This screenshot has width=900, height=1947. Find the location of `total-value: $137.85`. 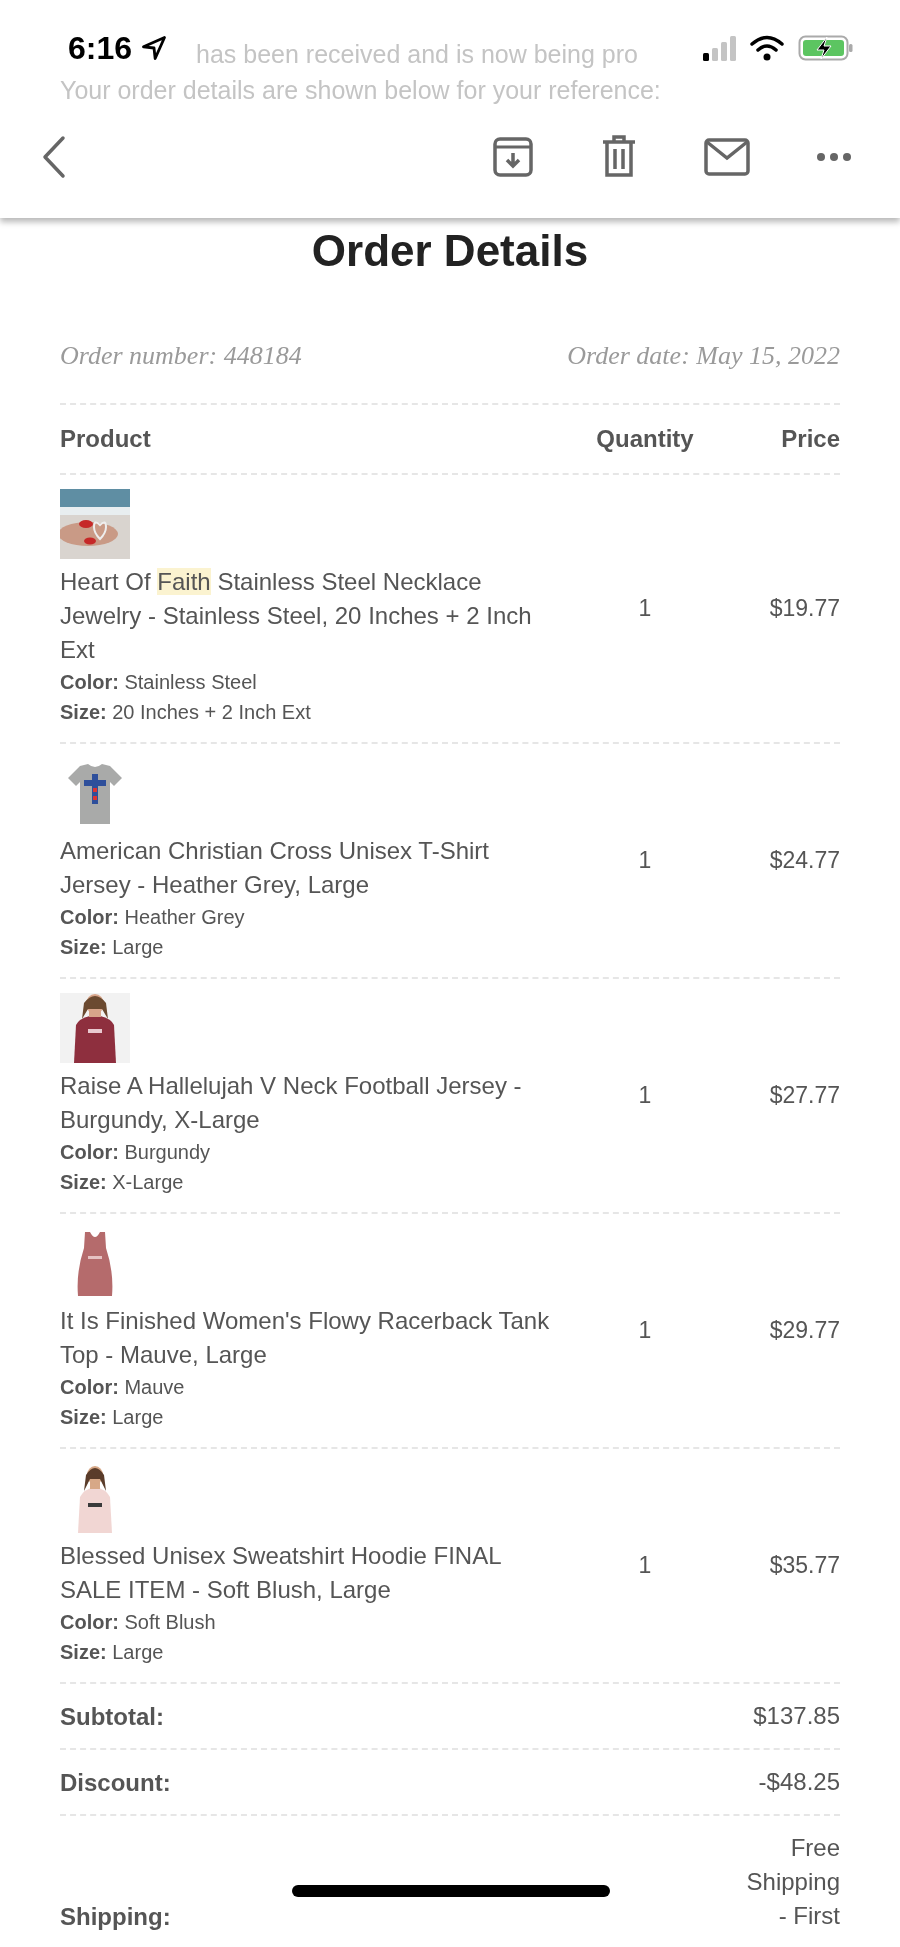

total-value: $137.85 is located at coordinates (796, 1716).